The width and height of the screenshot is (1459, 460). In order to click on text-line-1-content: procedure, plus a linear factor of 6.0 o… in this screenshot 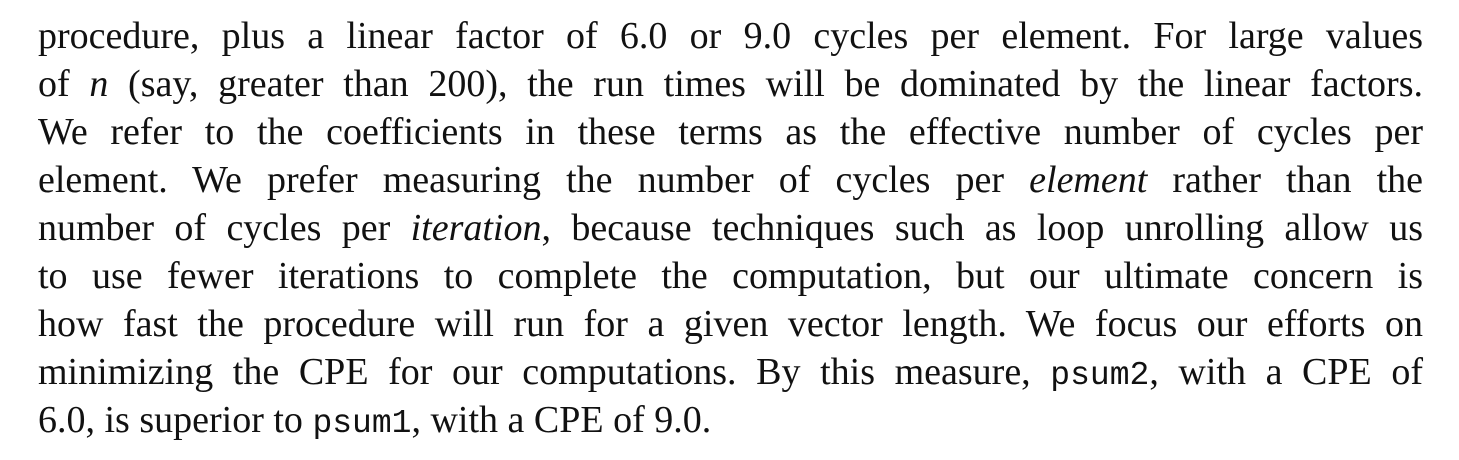, I will do `click(730, 36)`.